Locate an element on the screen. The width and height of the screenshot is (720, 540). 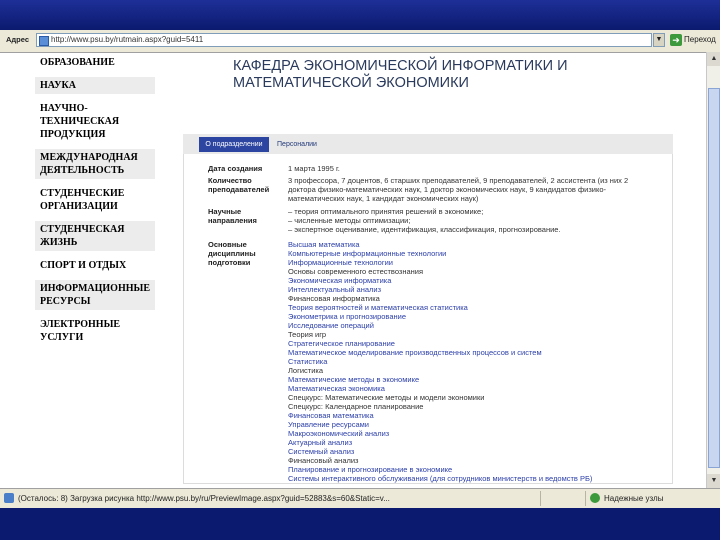
go-button-label: Переход is located at coordinates (700, 39).